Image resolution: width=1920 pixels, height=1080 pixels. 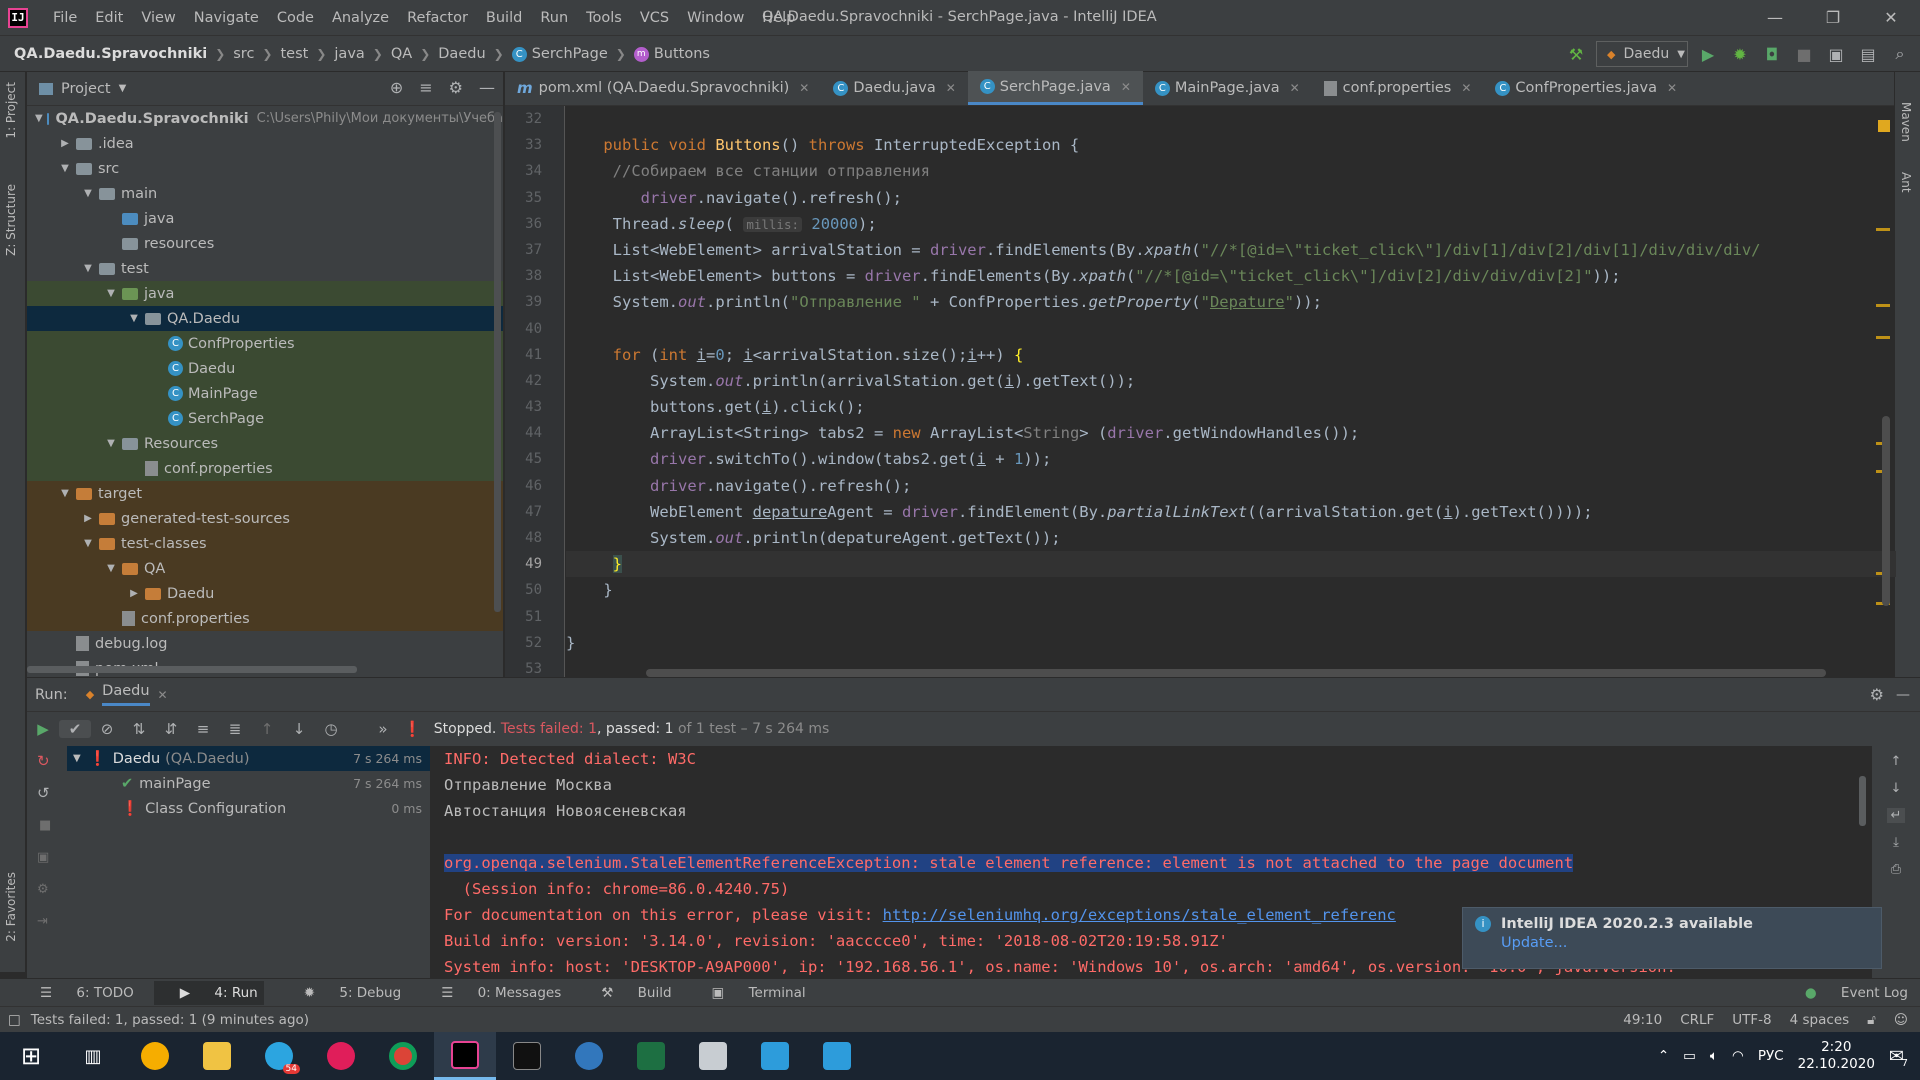 I want to click on hide-icon: —, so click(x=487, y=87).